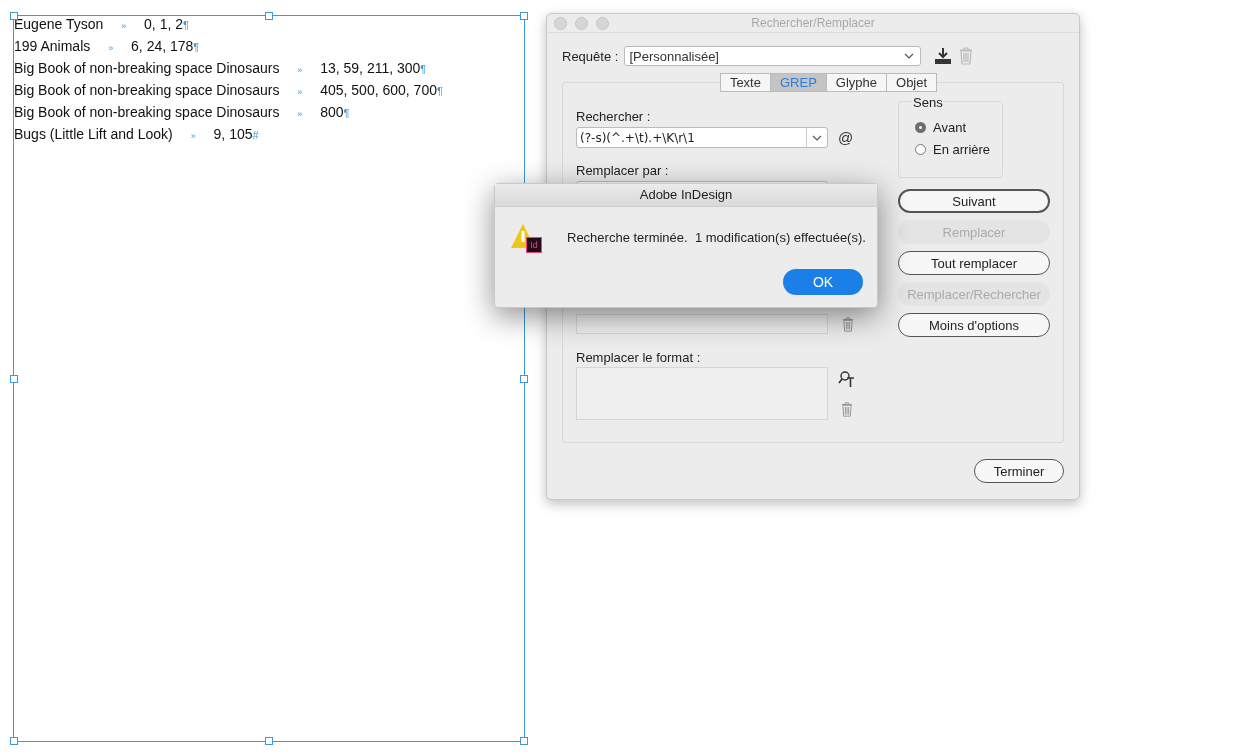  What do you see at coordinates (813, 23) in the screenshot?
I see `window-title: Rechercher/Remplacer` at bounding box center [813, 23].